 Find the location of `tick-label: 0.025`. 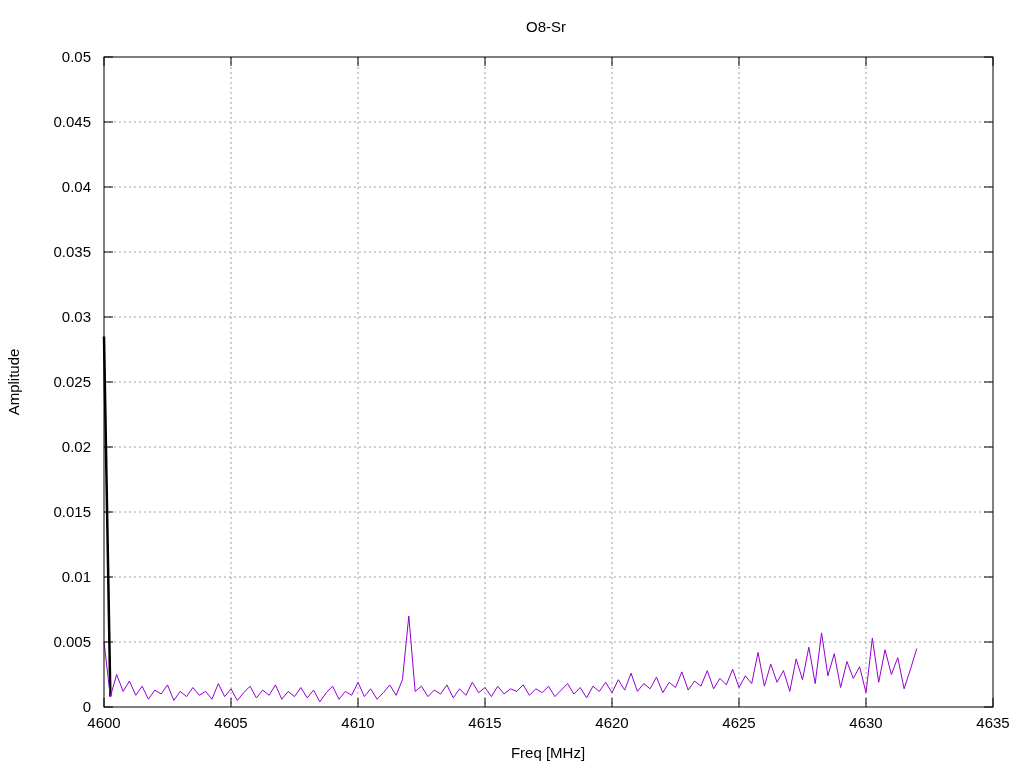

tick-label: 0.025 is located at coordinates (72, 381).